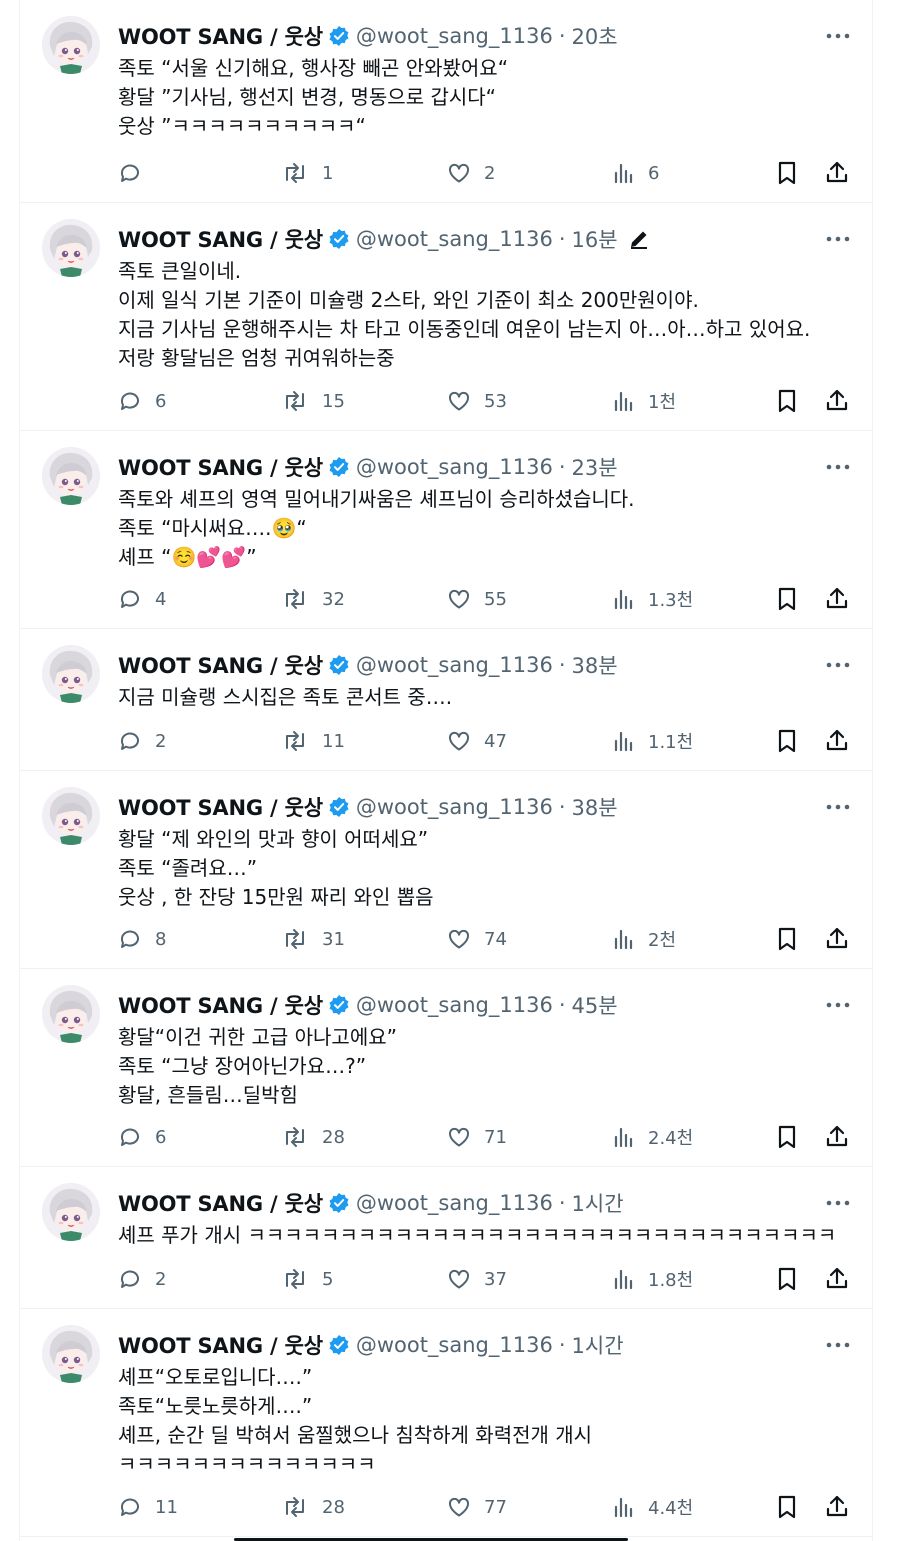 The image size is (900, 1541). Describe the element at coordinates (307, 1279) in the screenshot. I see `retweet-button: 5` at that location.